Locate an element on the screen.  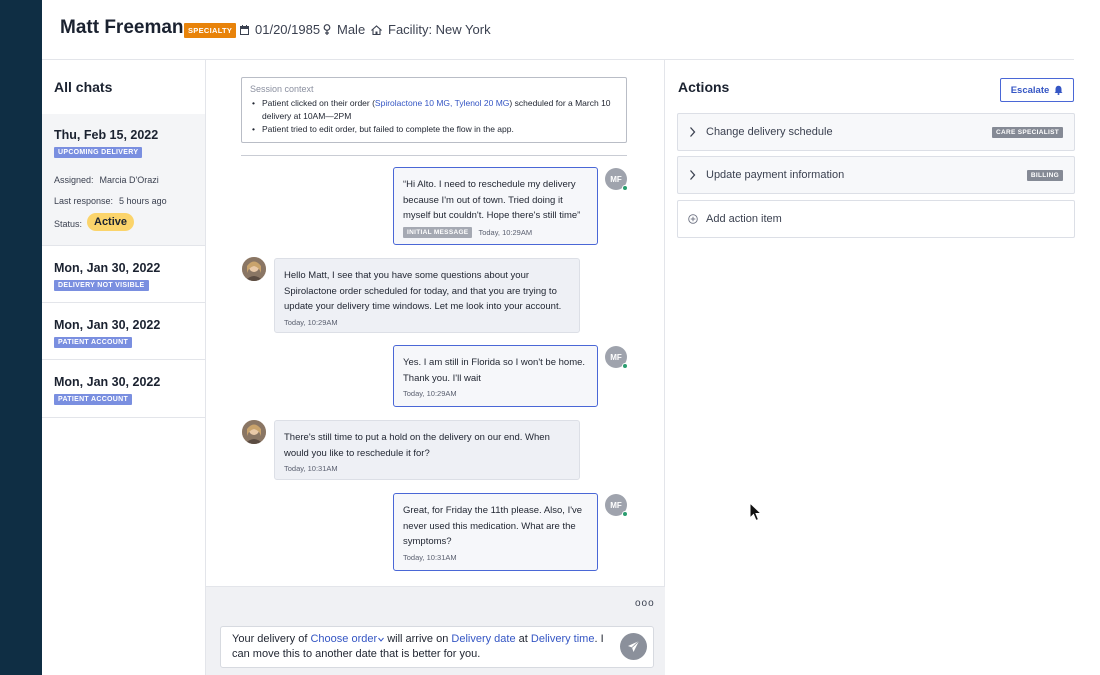
billing-tag: BILLING is located at coordinates (1044, 175).